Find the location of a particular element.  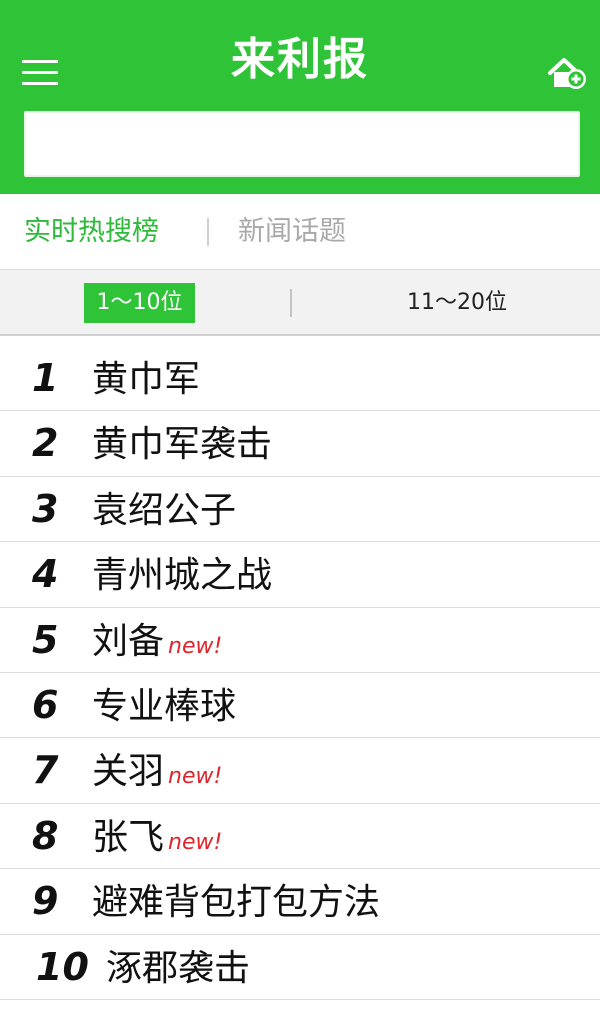

ranking-item: 3 袁绍公子 is located at coordinates (300, 510).